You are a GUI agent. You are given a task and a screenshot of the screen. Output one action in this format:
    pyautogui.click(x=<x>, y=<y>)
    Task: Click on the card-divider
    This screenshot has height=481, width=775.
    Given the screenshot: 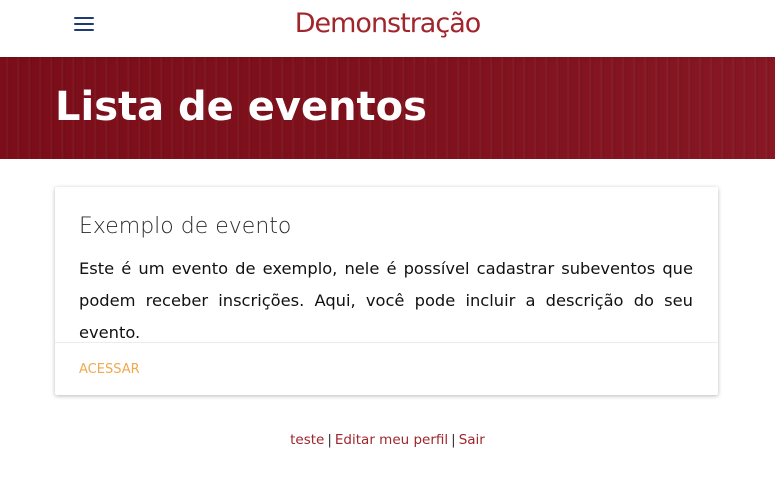 What is the action you would take?
    pyautogui.click(x=386, y=342)
    